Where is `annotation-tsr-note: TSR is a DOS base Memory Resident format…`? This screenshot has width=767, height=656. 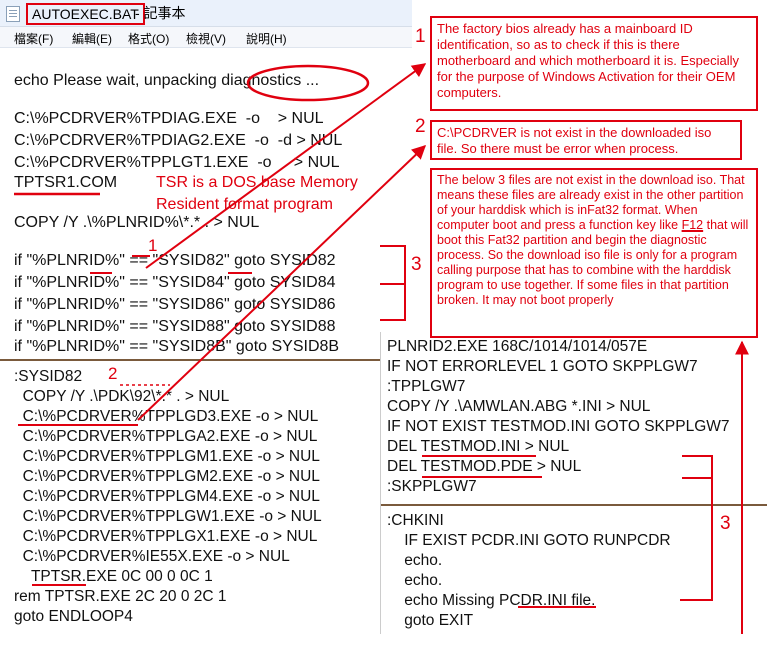 annotation-tsr-note: TSR is a DOS base Memory Resident format… is located at coordinates (257, 193).